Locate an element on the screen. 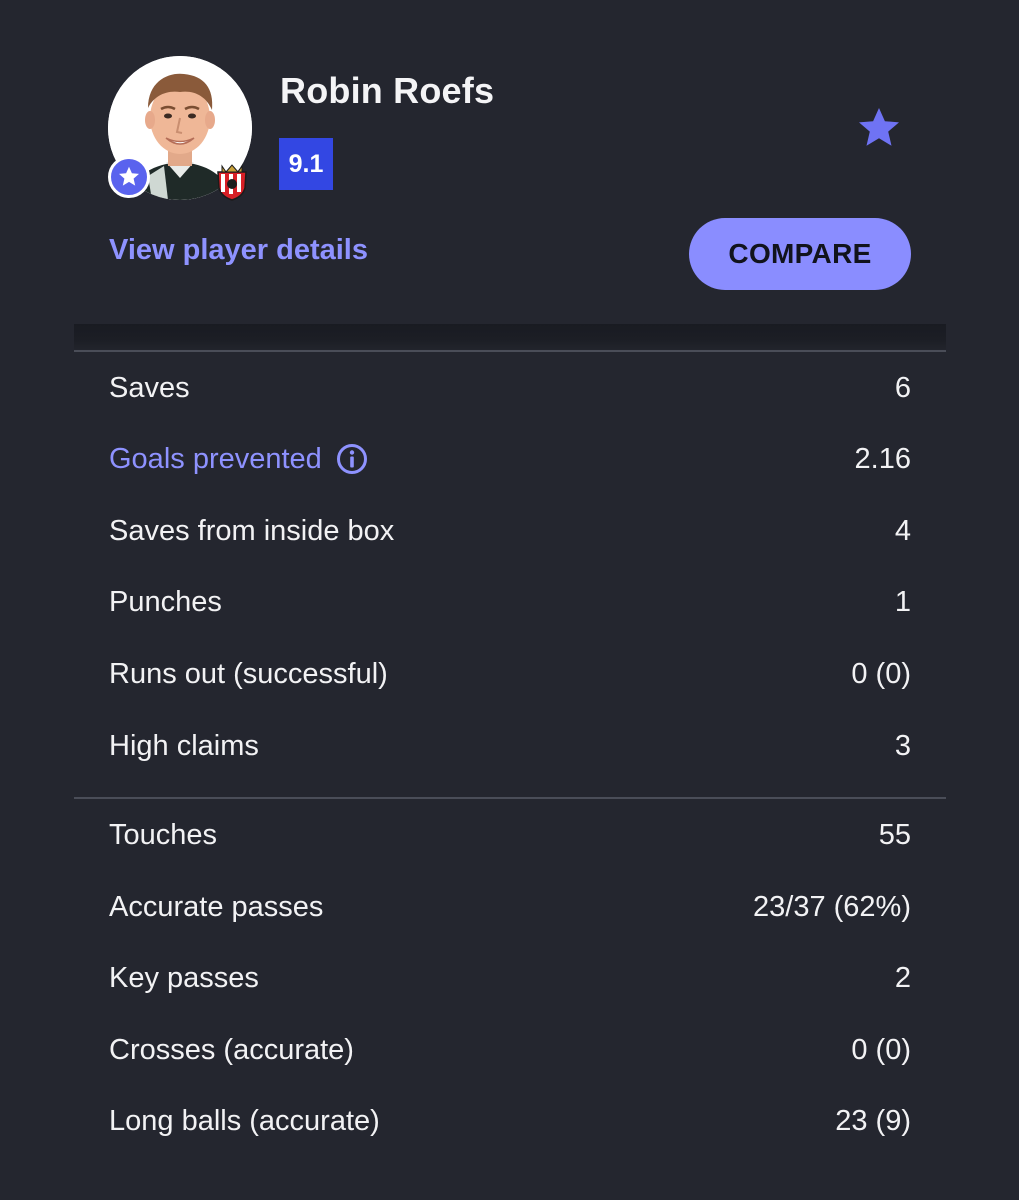 This screenshot has height=1200, width=1019. stat-label: Key passes is located at coordinates (184, 977).